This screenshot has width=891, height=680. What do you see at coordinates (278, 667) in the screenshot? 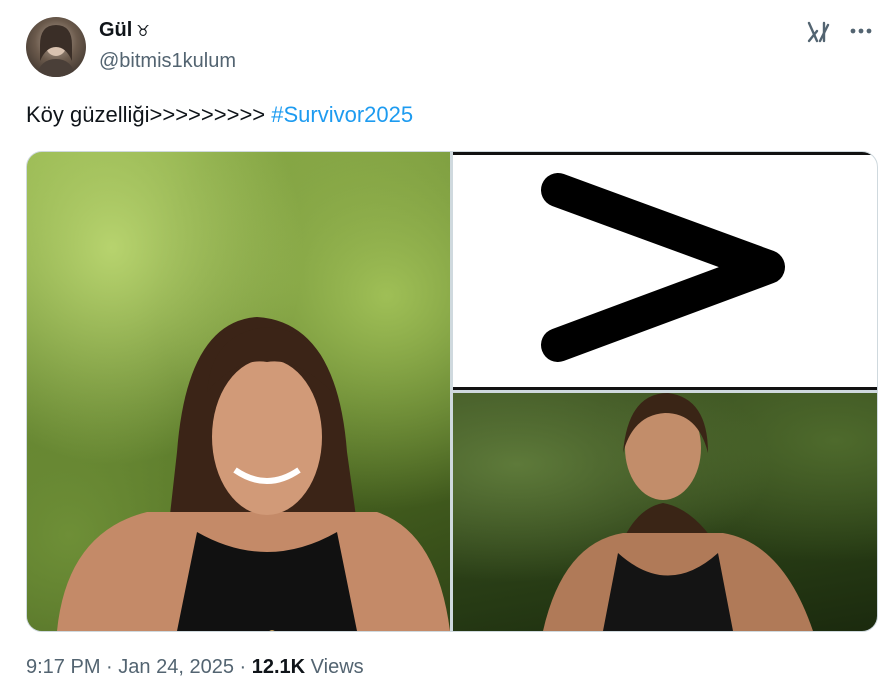
I see `views-count: 12.1K` at bounding box center [278, 667].